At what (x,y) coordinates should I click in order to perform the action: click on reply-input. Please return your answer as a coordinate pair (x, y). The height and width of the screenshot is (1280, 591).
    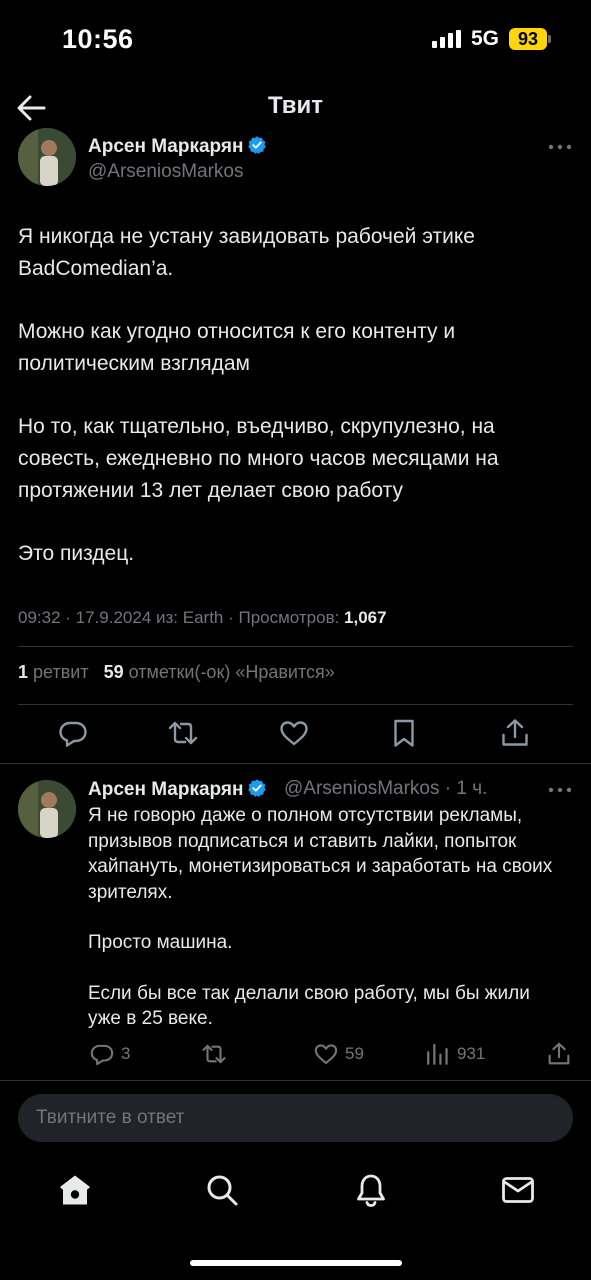
    Looking at the image, I should click on (295, 1118).